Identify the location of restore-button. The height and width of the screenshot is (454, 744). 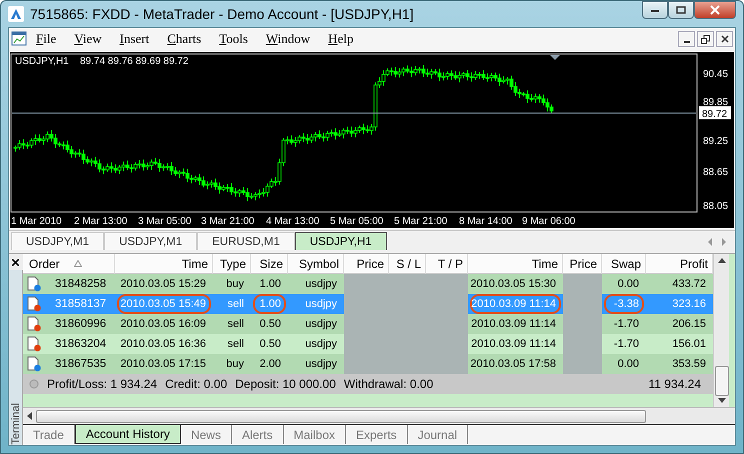
(705, 39).